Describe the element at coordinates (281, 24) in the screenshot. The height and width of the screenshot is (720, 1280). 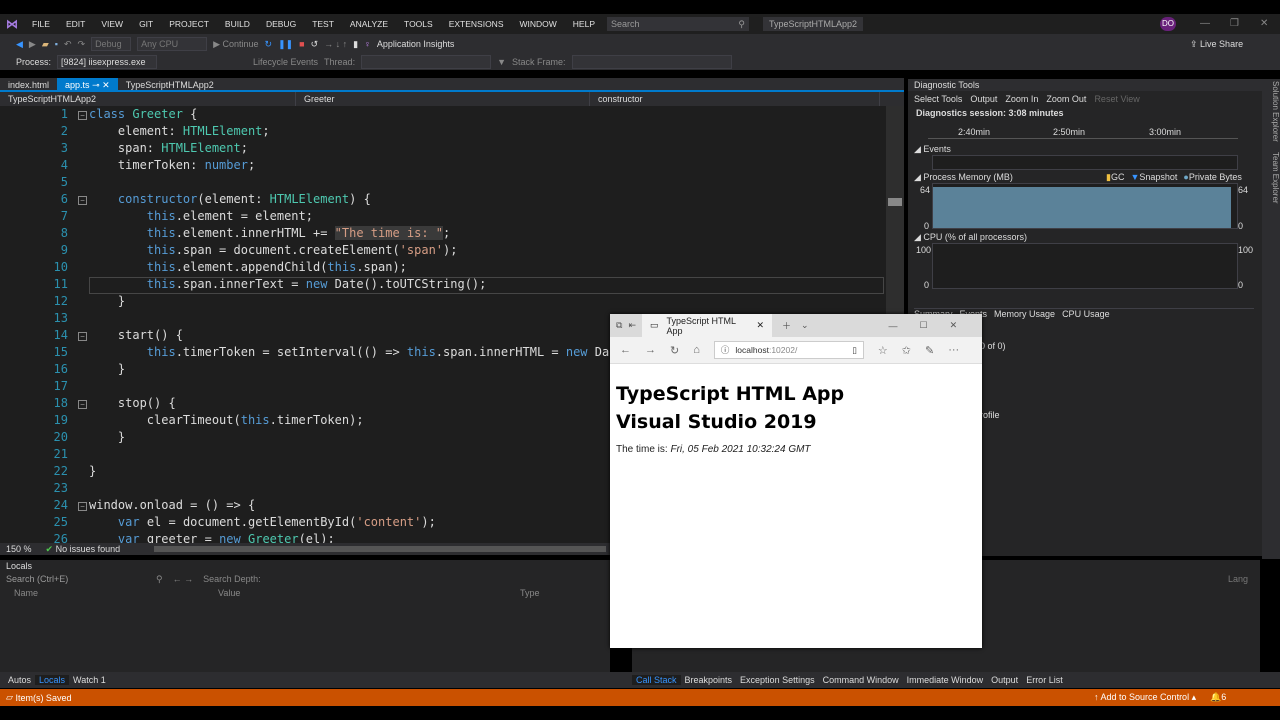
I see `menu-debug: DEBUG` at that location.